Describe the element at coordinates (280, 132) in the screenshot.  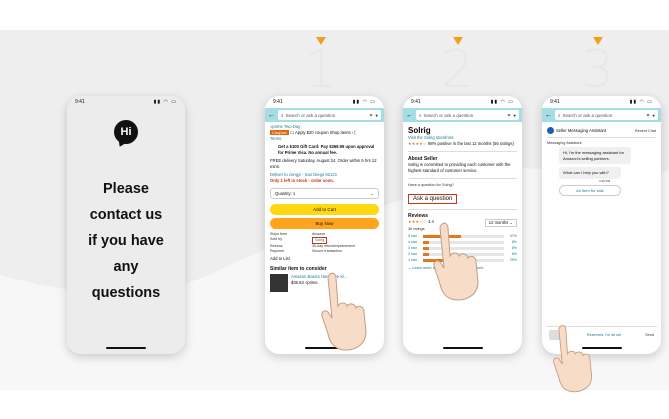
I see `coupon-badge: Coupon:` at that location.